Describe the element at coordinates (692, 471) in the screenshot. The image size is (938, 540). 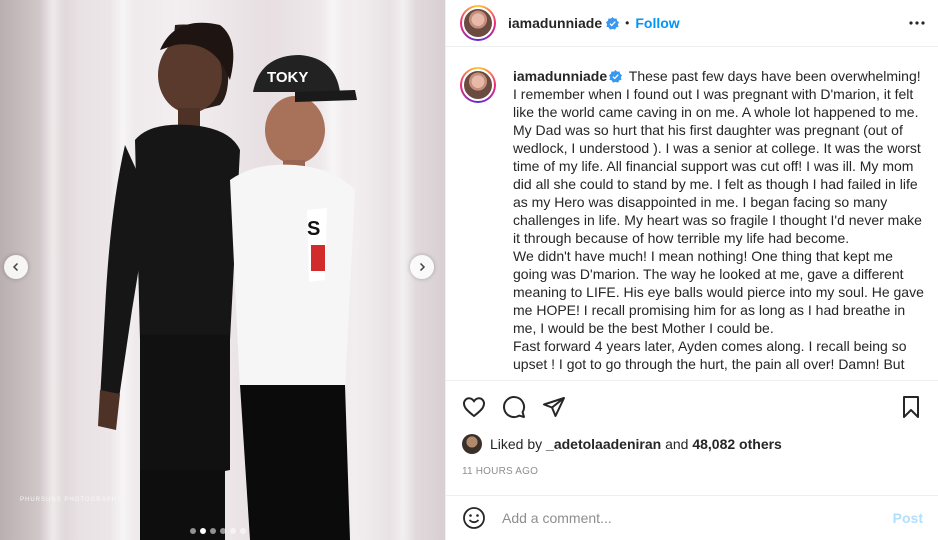
I see `post-timestamp: 11 HOURS AGO` at that location.